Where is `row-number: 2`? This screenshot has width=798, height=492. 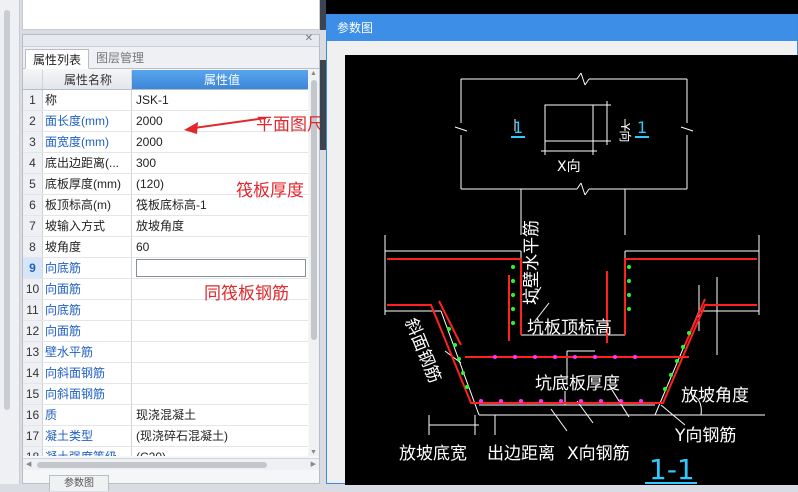
row-number: 2 is located at coordinates (33, 121).